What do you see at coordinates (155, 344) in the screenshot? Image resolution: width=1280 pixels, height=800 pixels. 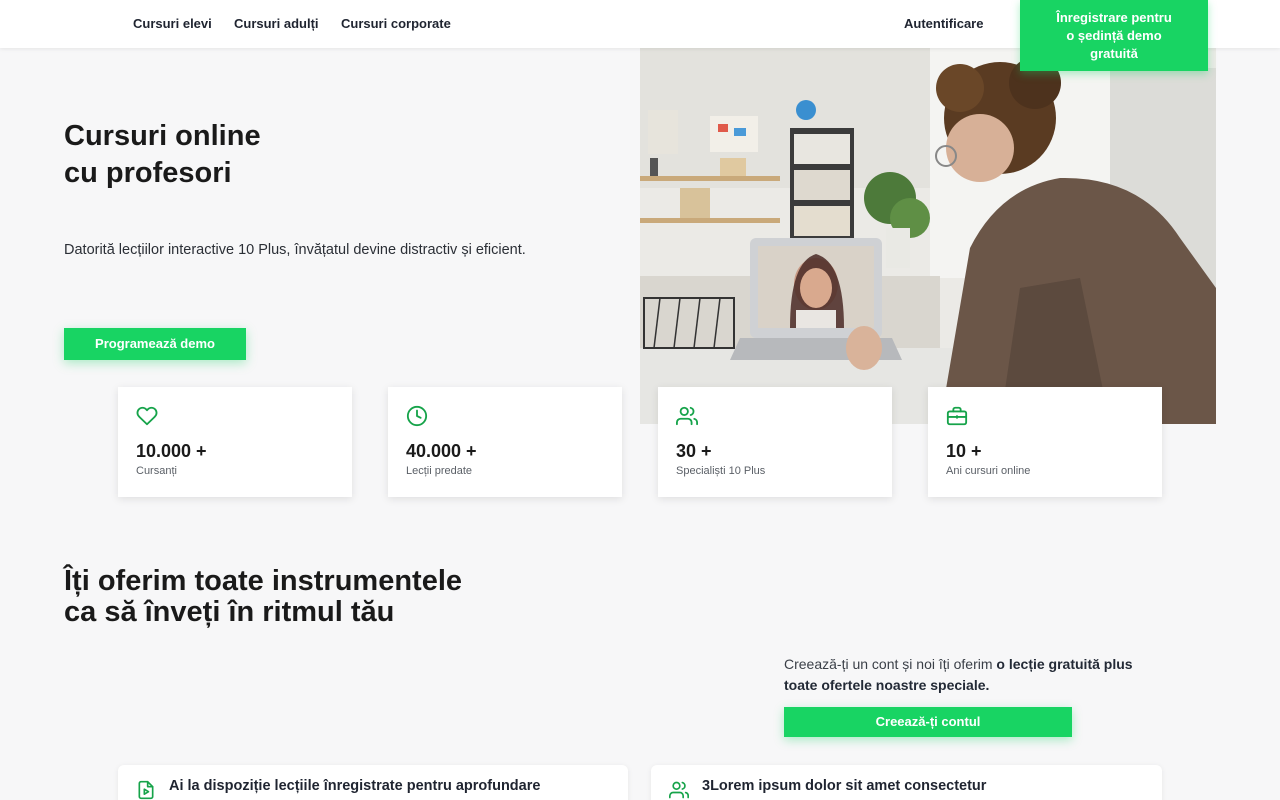 I see `schedule-demo-button: Programează demo` at bounding box center [155, 344].